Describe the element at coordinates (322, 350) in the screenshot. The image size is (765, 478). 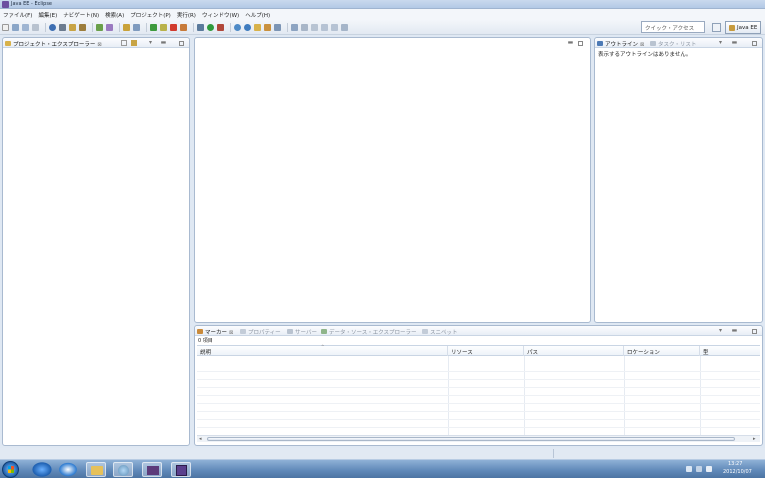
I see `column-description: 説明 ^` at that location.